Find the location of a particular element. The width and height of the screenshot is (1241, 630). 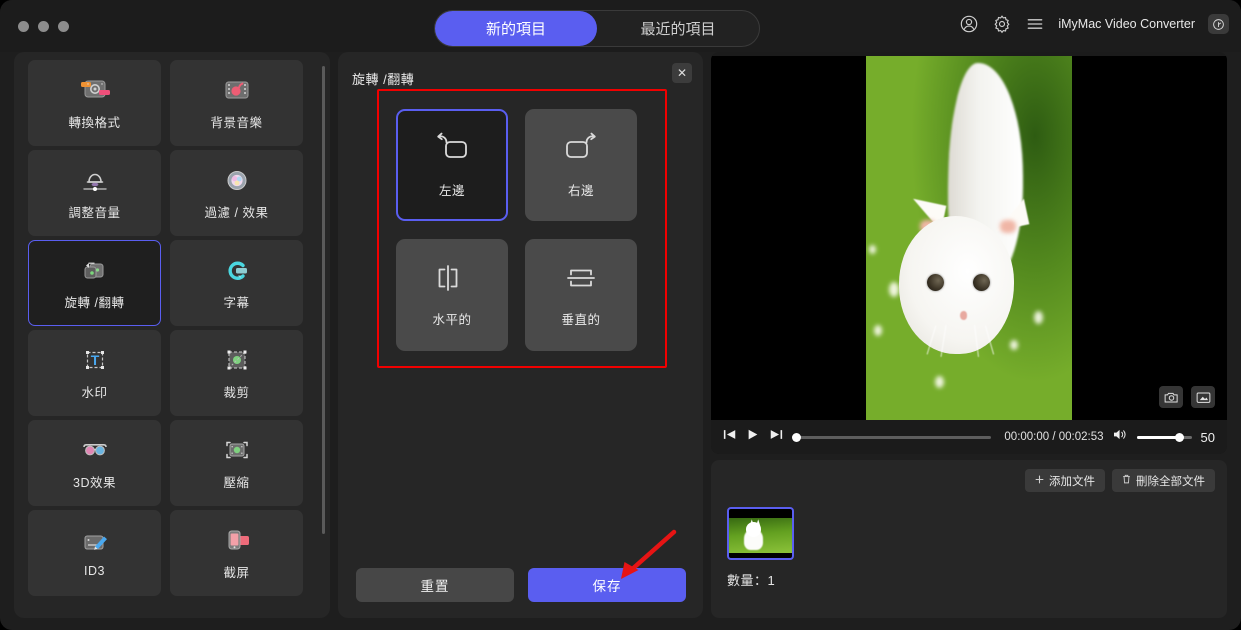

sidebar-item-label: 調整音量 is located at coordinates (94, 212).